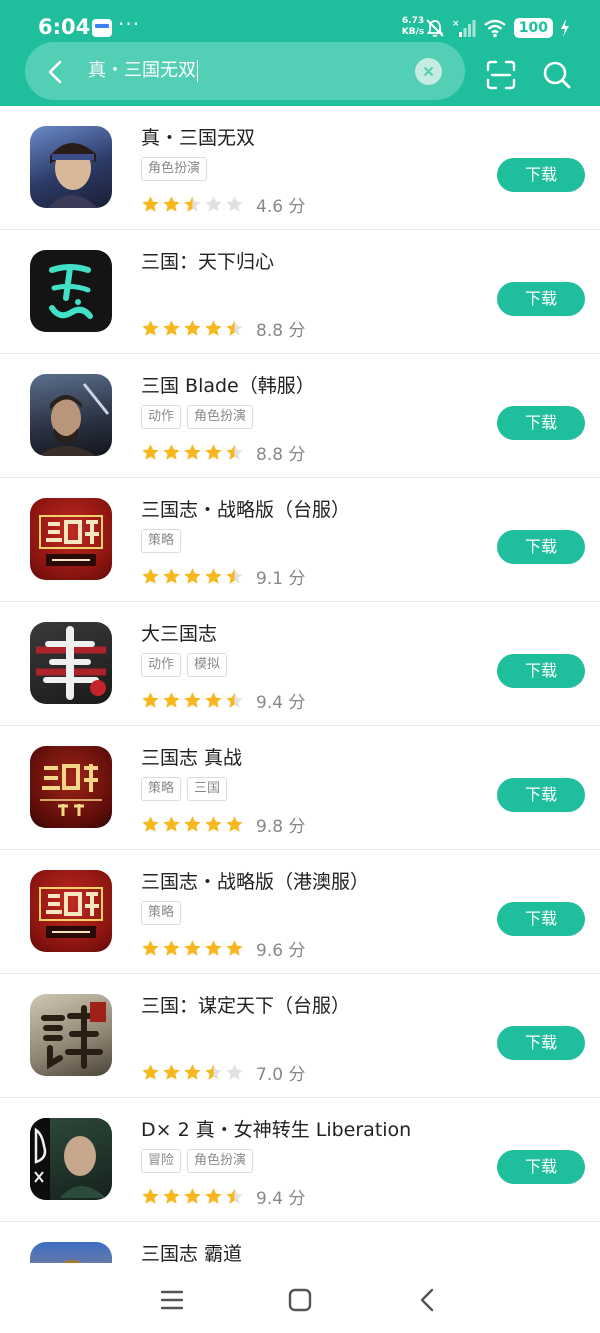 Image resolution: width=600 pixels, height=1333 pixels. I want to click on app-score: 8.8 分, so click(281, 455).